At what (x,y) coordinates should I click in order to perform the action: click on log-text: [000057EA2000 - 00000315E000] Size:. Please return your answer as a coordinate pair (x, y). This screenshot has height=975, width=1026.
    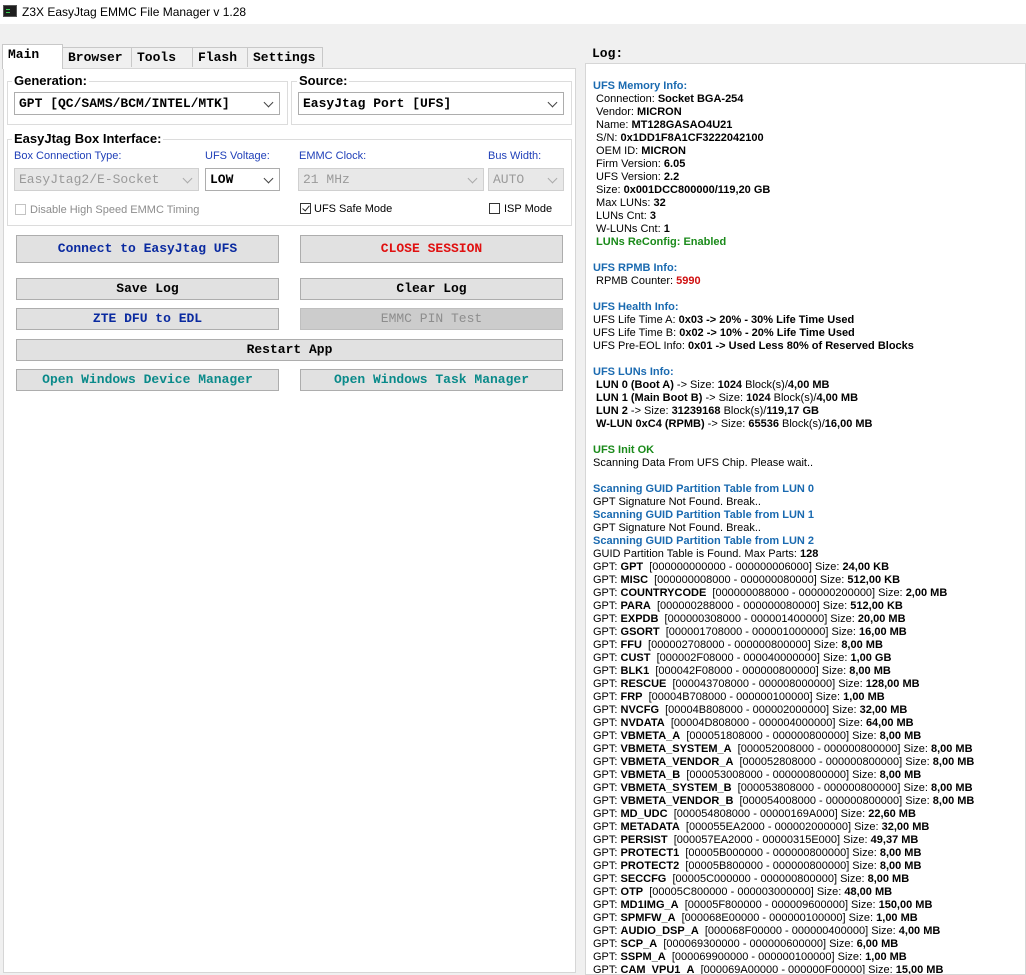
    Looking at the image, I should click on (769, 840).